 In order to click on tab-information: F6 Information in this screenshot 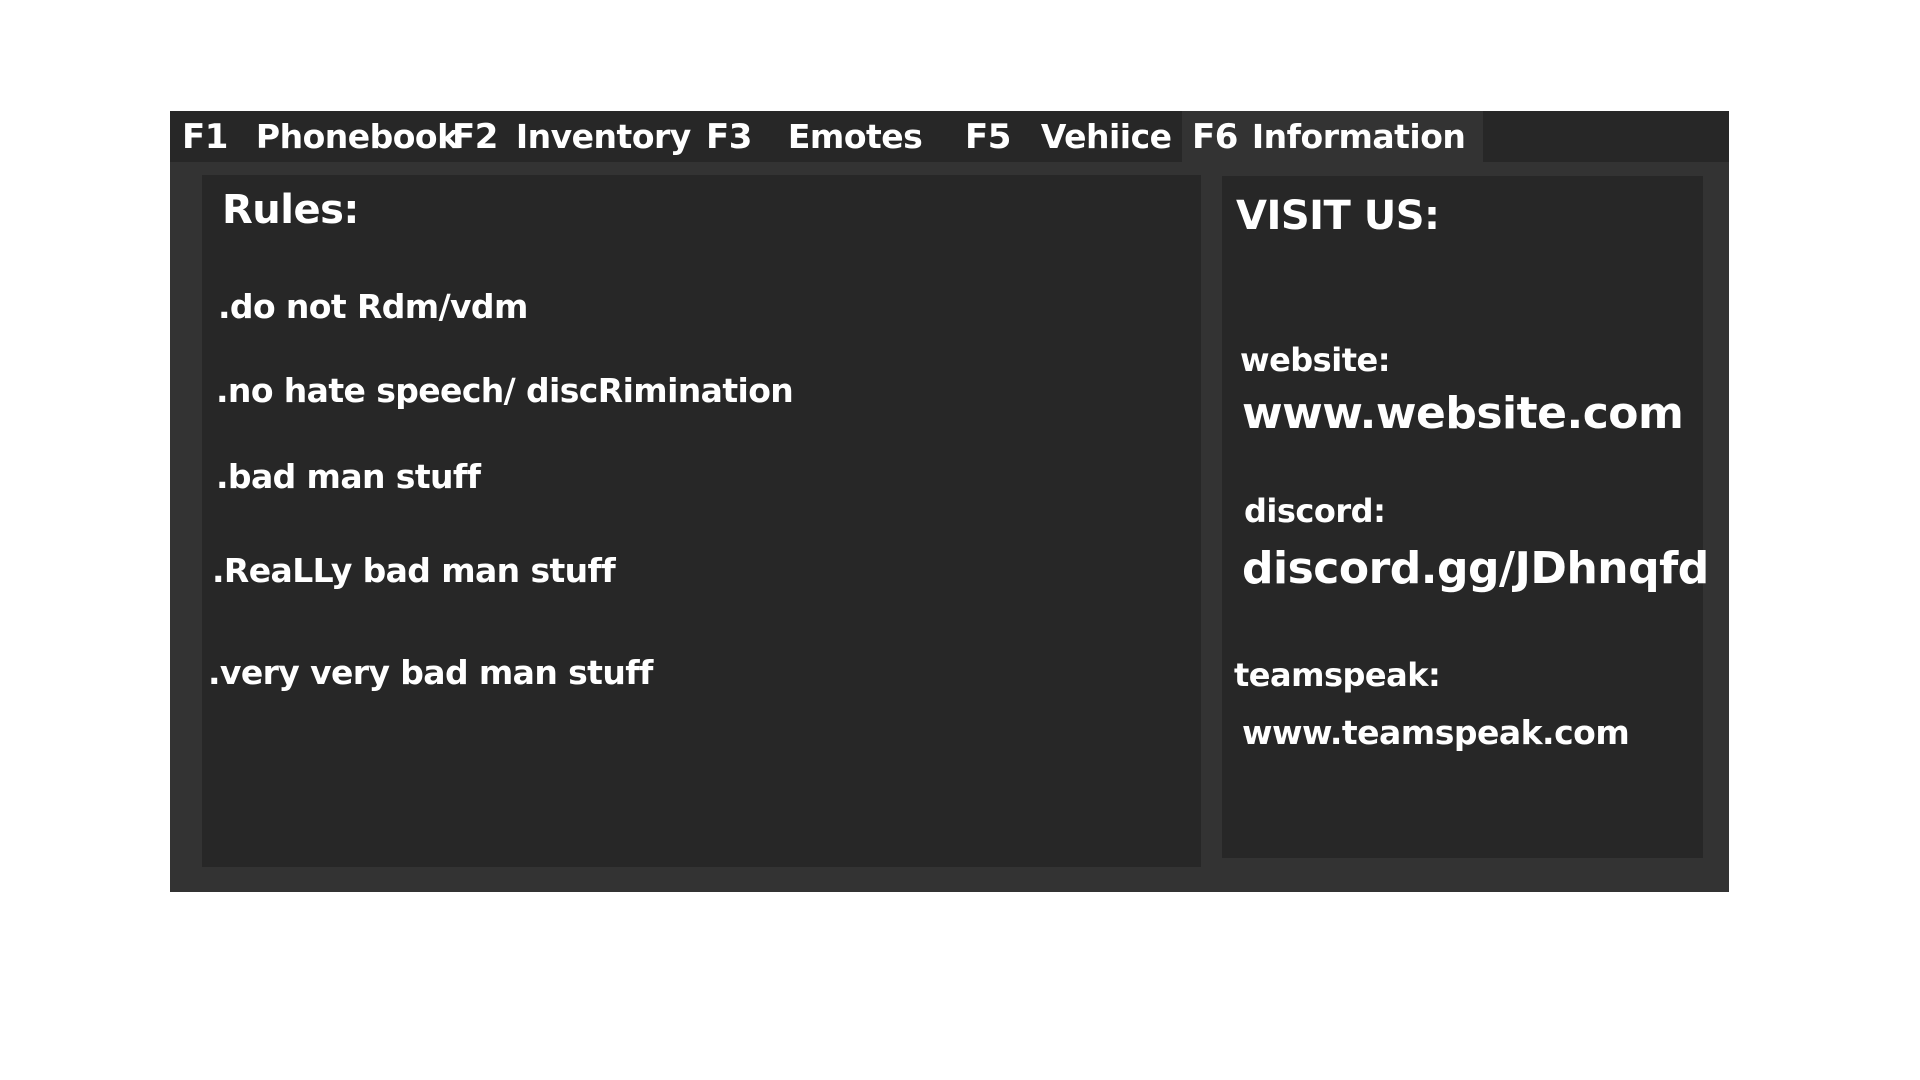, I will do `click(1332, 136)`.